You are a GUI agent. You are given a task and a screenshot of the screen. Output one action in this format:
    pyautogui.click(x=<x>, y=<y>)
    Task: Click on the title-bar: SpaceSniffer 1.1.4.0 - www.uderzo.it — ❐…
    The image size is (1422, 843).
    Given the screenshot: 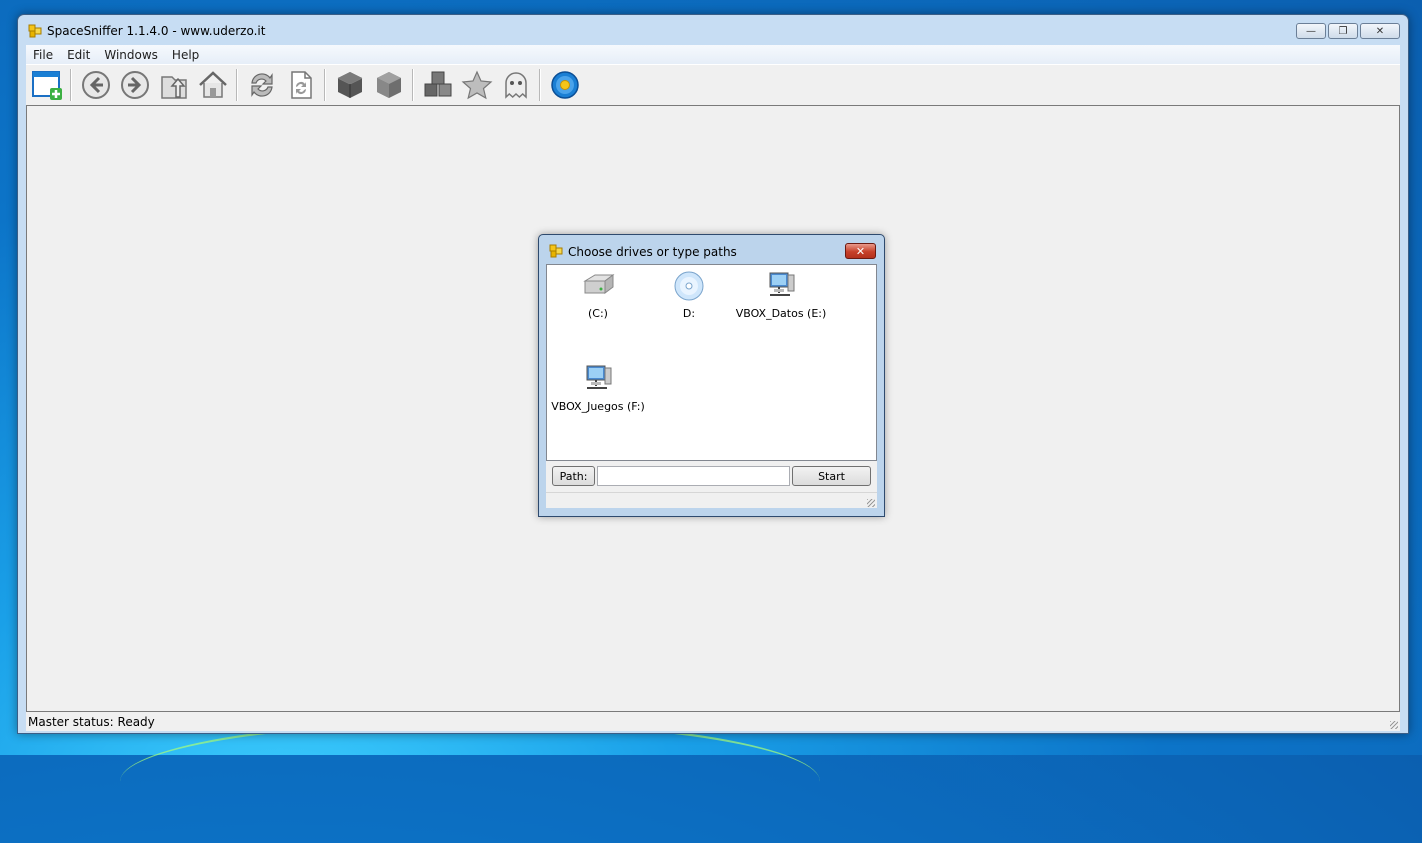 What is the action you would take?
    pyautogui.click(x=713, y=30)
    